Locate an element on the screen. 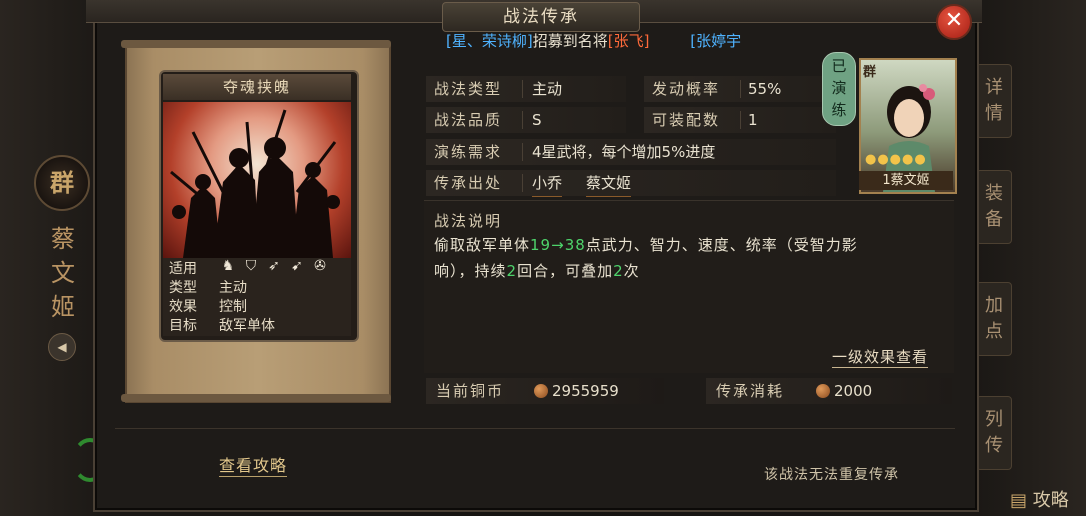  desc-range-high: 38 is located at coordinates (575, 245).